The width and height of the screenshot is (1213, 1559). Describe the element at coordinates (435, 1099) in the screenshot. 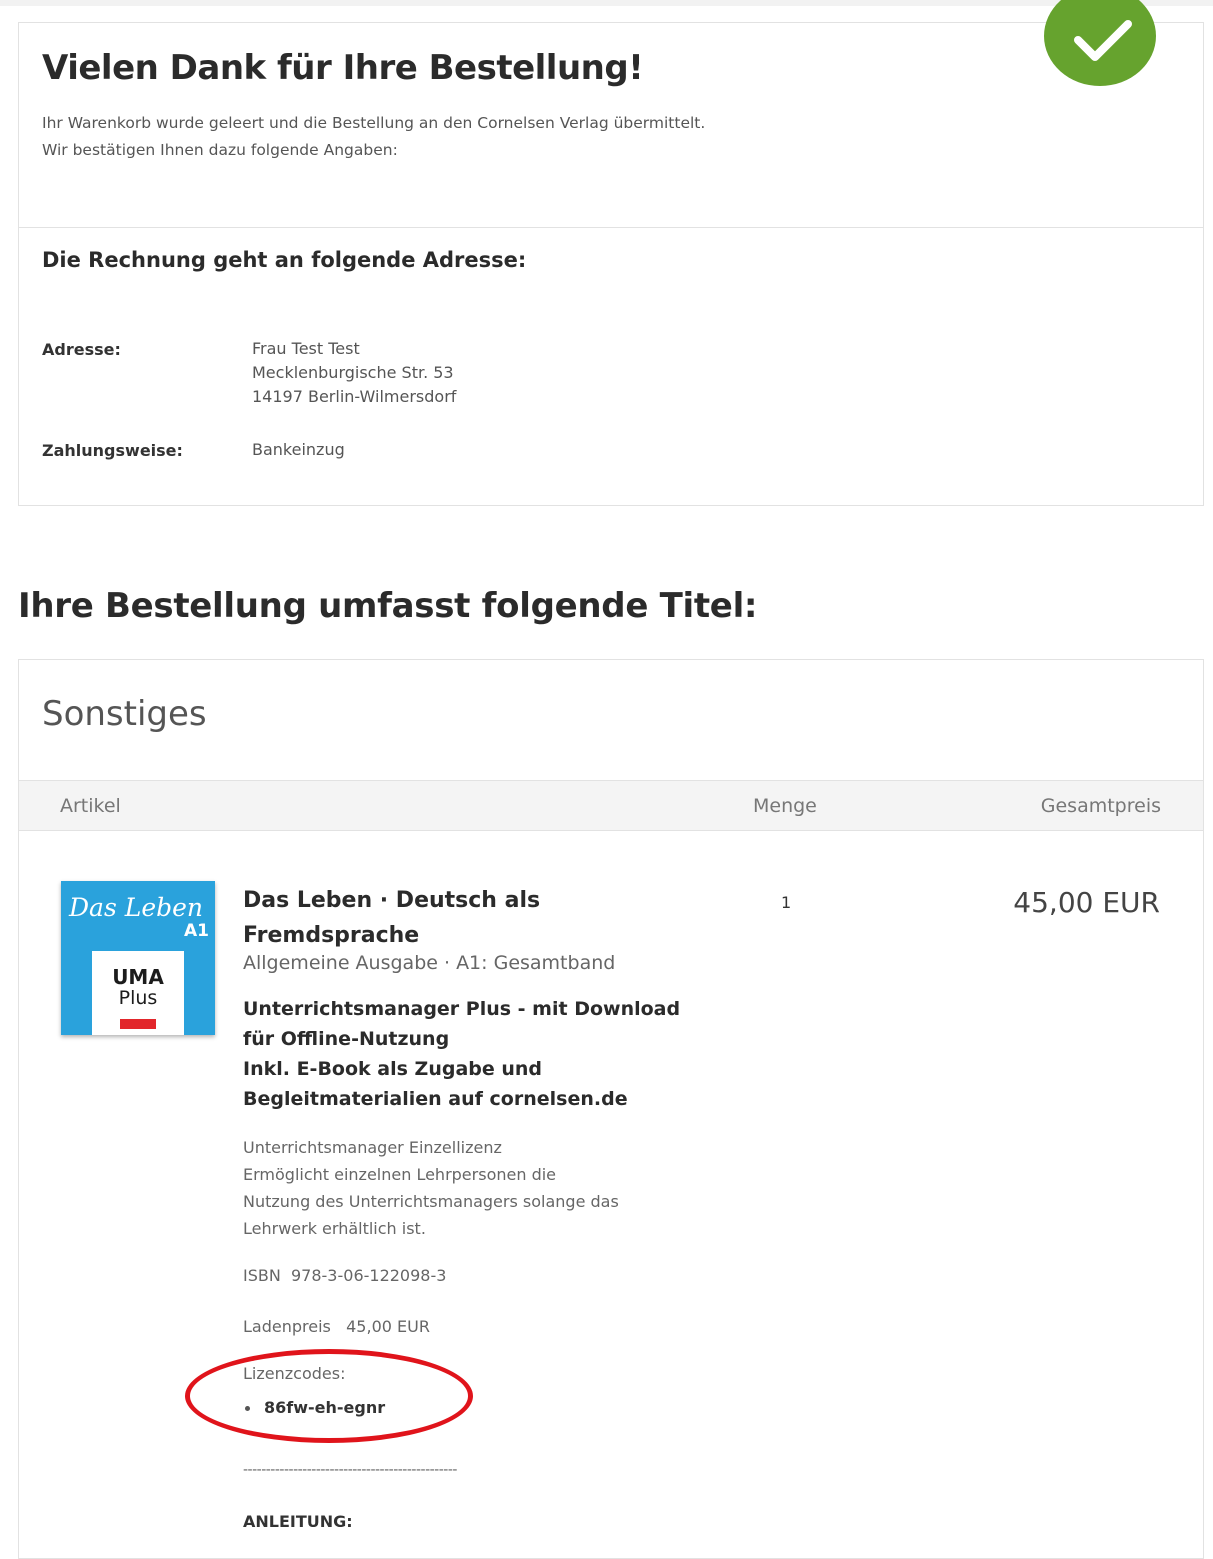

I see `description-line: Begleitmaterialien auf cornelsen.de` at that location.